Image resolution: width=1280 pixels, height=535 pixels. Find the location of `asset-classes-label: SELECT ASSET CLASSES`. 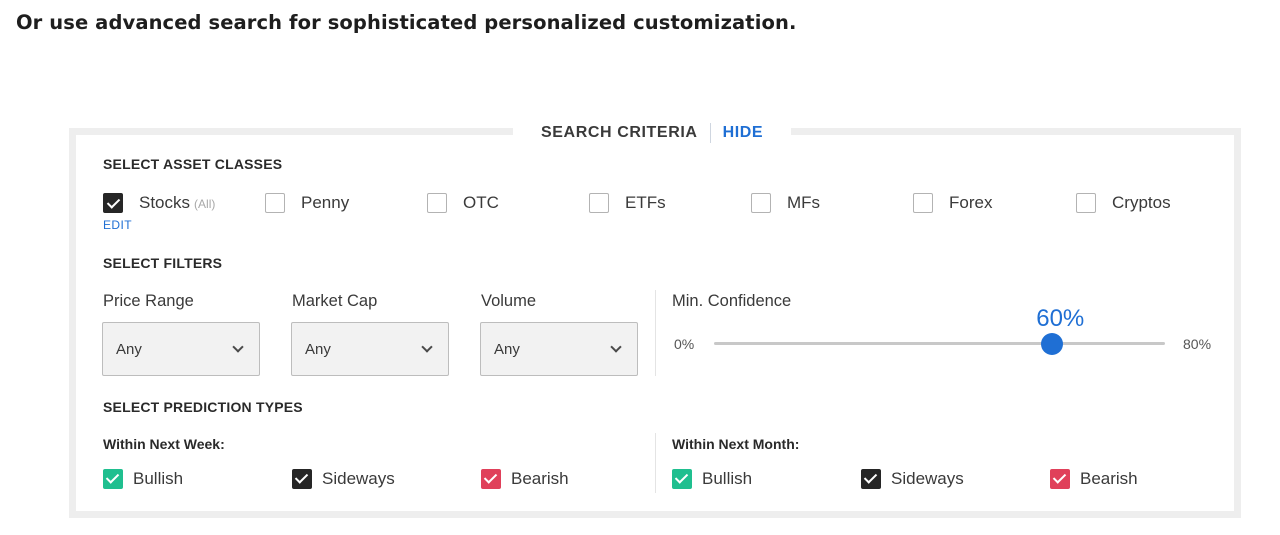

asset-classes-label: SELECT ASSET CLASSES is located at coordinates (193, 164).